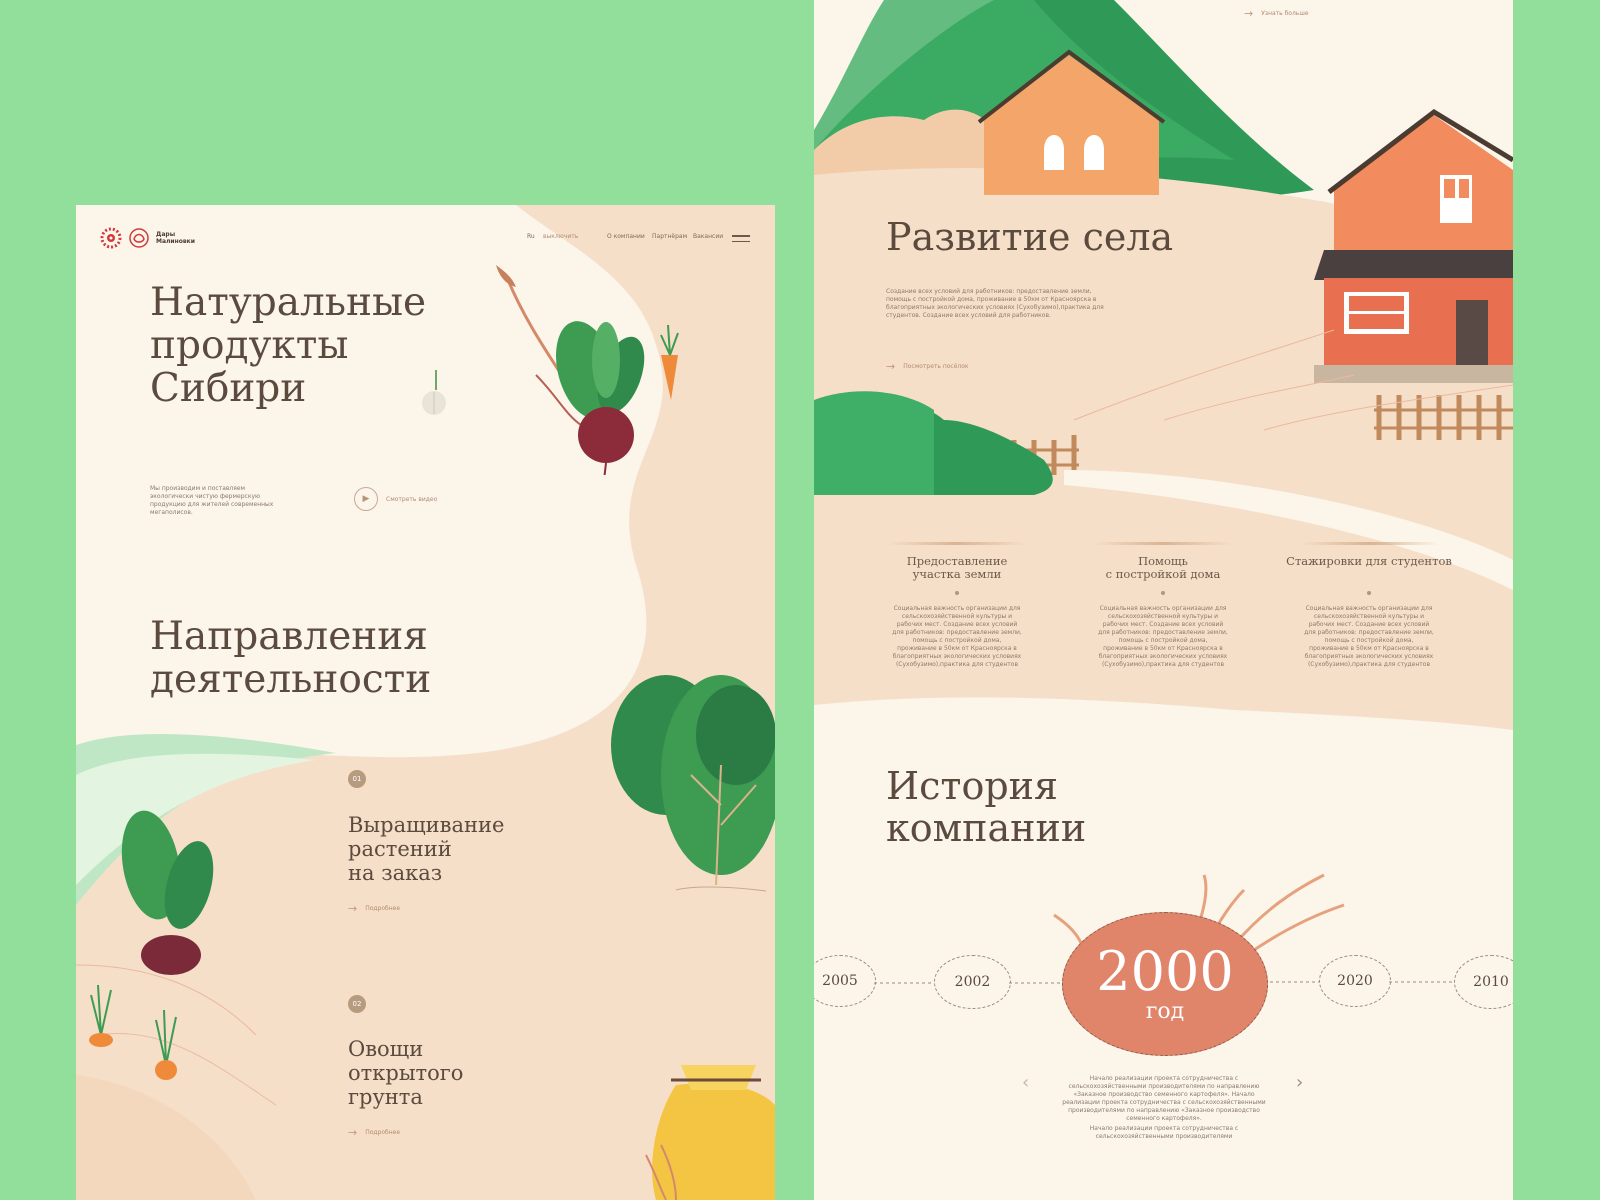 This screenshot has width=1600, height=1200. What do you see at coordinates (1355, 981) in the screenshot?
I see `year-2020: 2020` at bounding box center [1355, 981].